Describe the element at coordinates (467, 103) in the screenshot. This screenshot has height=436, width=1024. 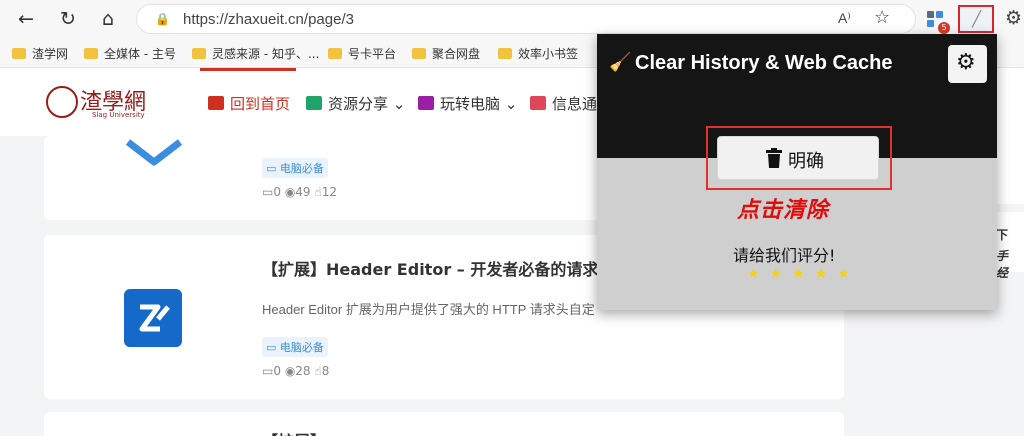
I see `nav-computer: 玩转电脑 ⌄` at that location.